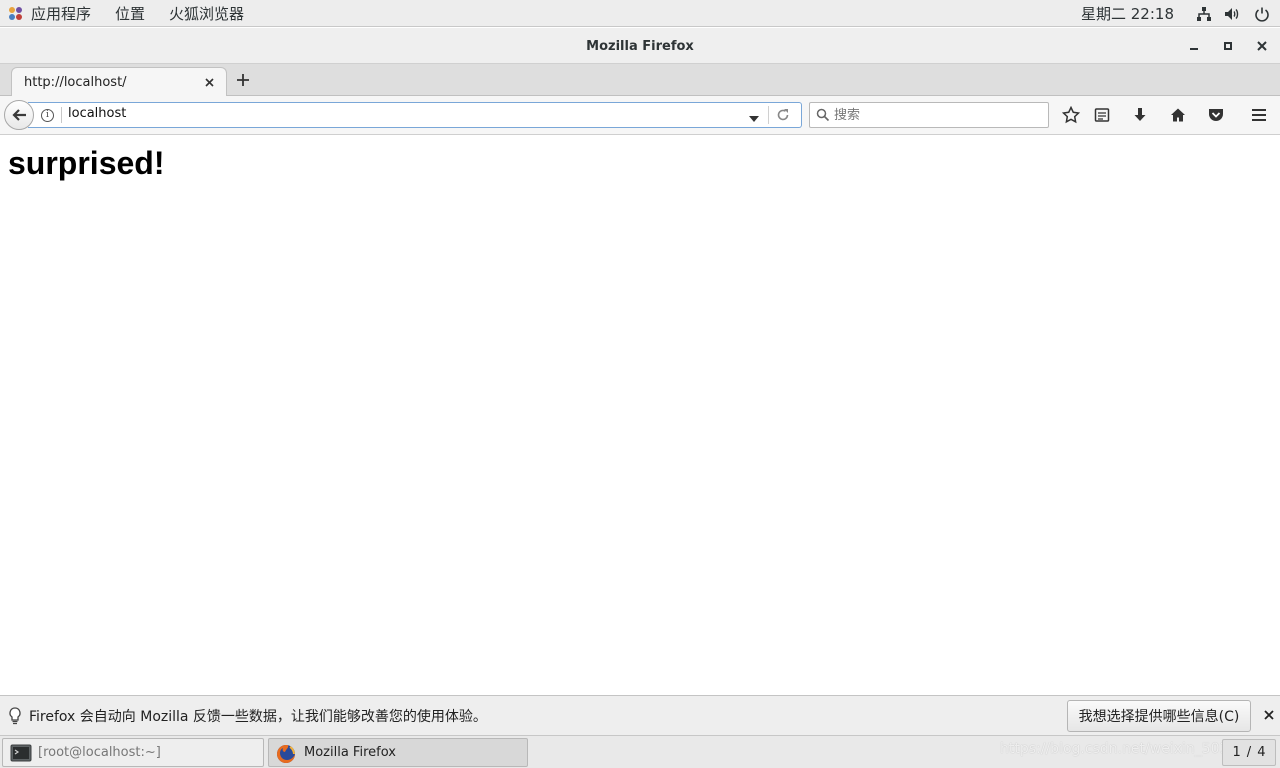 This screenshot has height=768, width=1280. Describe the element at coordinates (15, 716) in the screenshot. I see `lightbulb-icon` at that location.